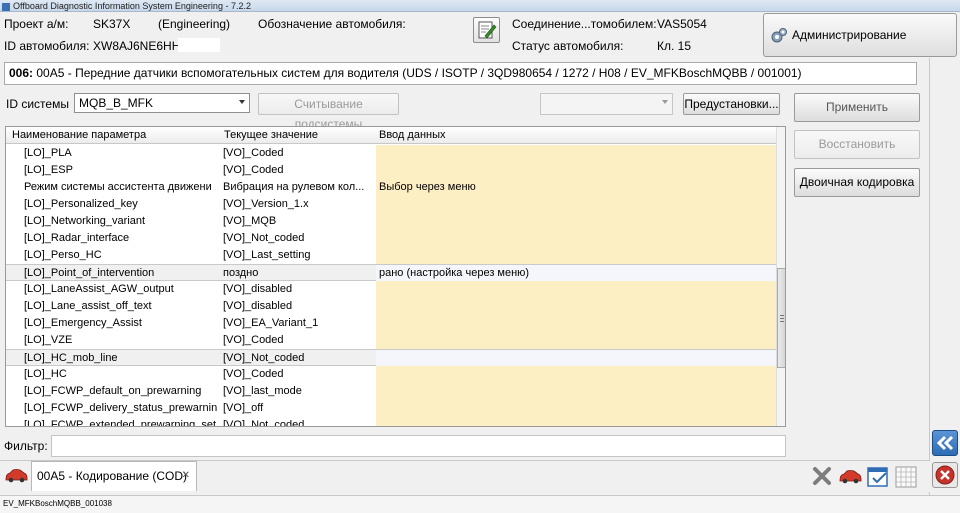  What do you see at coordinates (199, 45) in the screenshot?
I see `redacted-area` at bounding box center [199, 45].